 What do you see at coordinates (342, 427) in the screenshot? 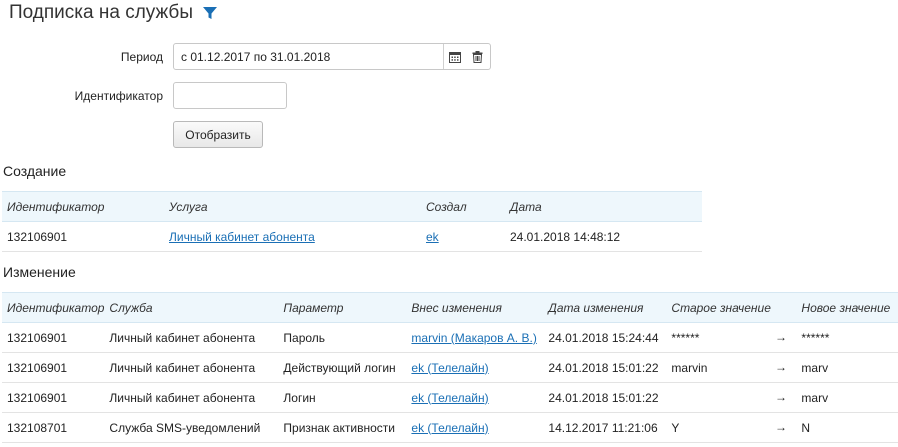
I see `cell-param: Признак активности` at bounding box center [342, 427].